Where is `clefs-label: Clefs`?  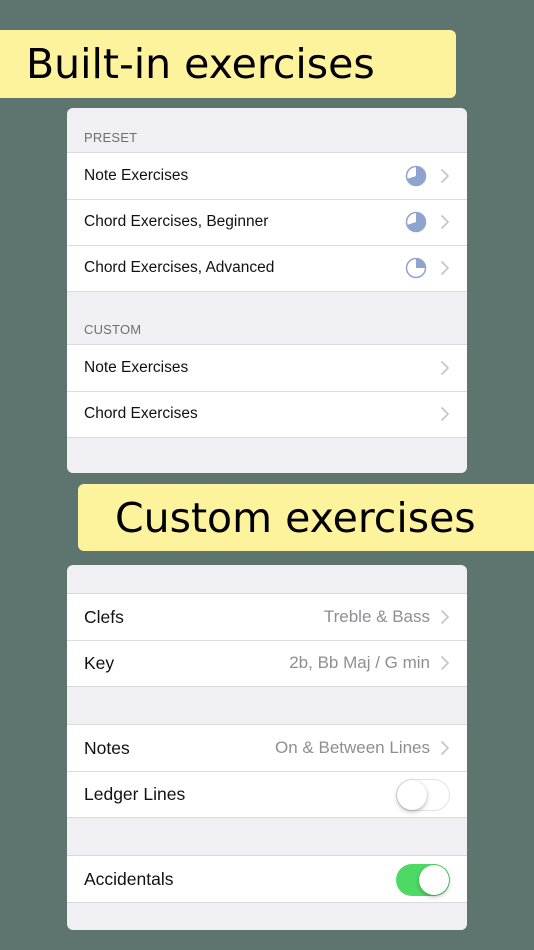
clefs-label: Clefs is located at coordinates (104, 616).